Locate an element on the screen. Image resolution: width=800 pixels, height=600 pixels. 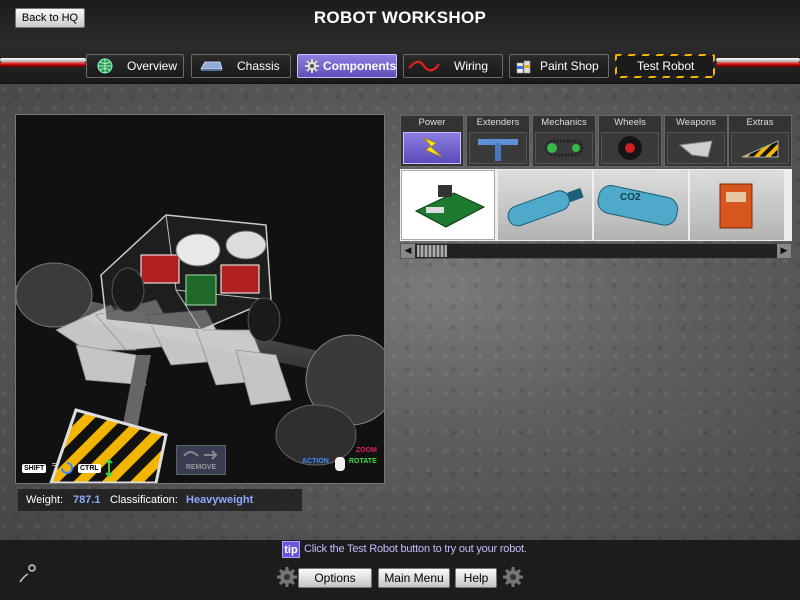
tab-label: Components is located at coordinates (360, 66).